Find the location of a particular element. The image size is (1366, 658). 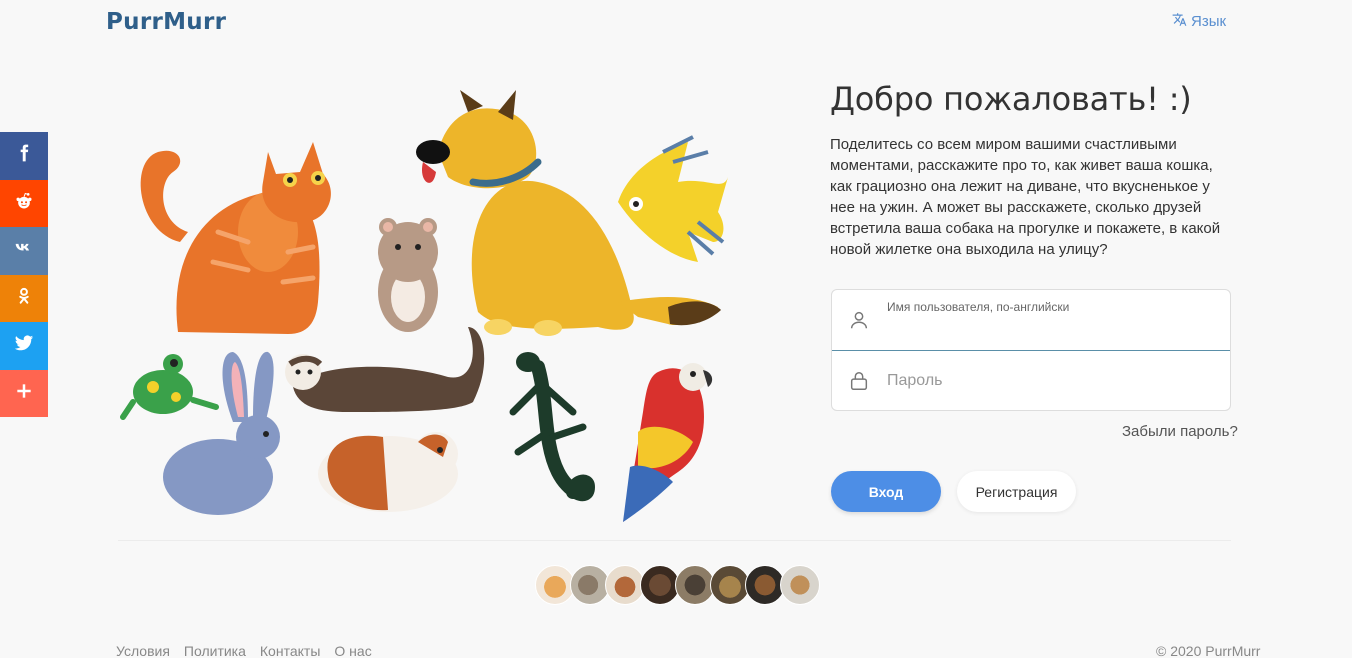

reddit-icon is located at coordinates (24, 203).